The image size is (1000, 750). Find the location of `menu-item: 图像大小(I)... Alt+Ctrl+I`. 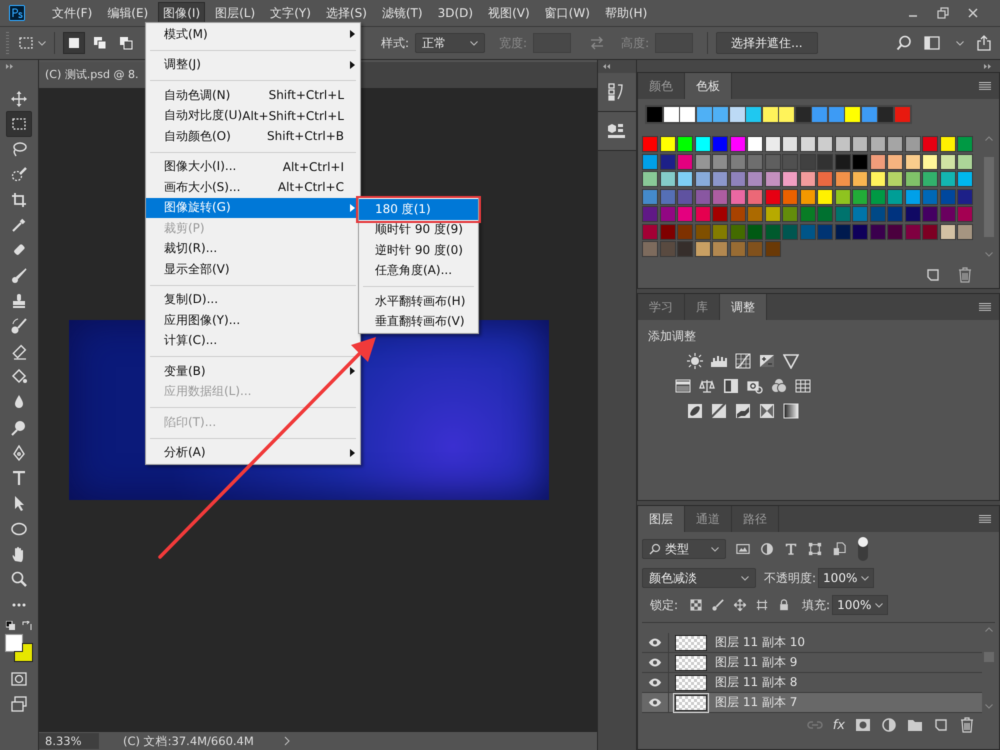

menu-item: 图像大小(I)... Alt+Ctrl+I is located at coordinates (253, 166).